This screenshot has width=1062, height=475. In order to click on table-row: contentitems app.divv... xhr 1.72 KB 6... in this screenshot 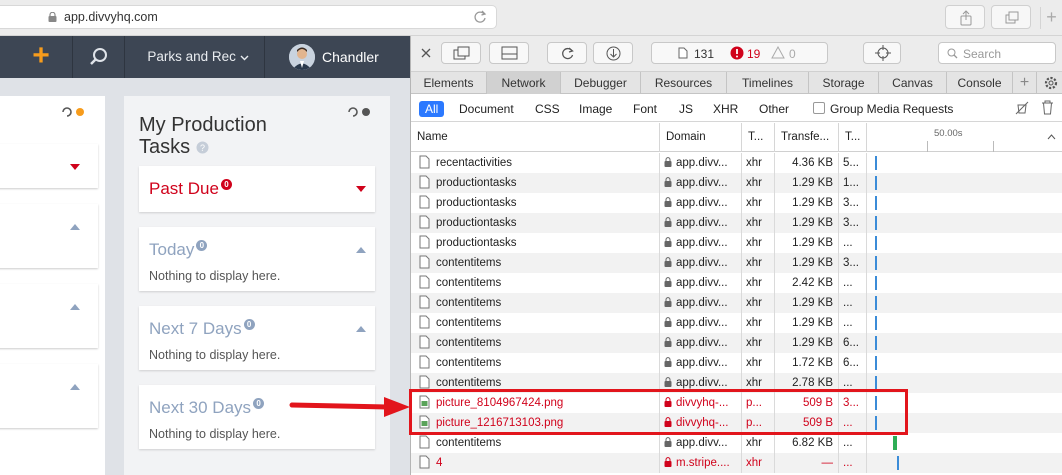, I will do `click(736, 363)`.